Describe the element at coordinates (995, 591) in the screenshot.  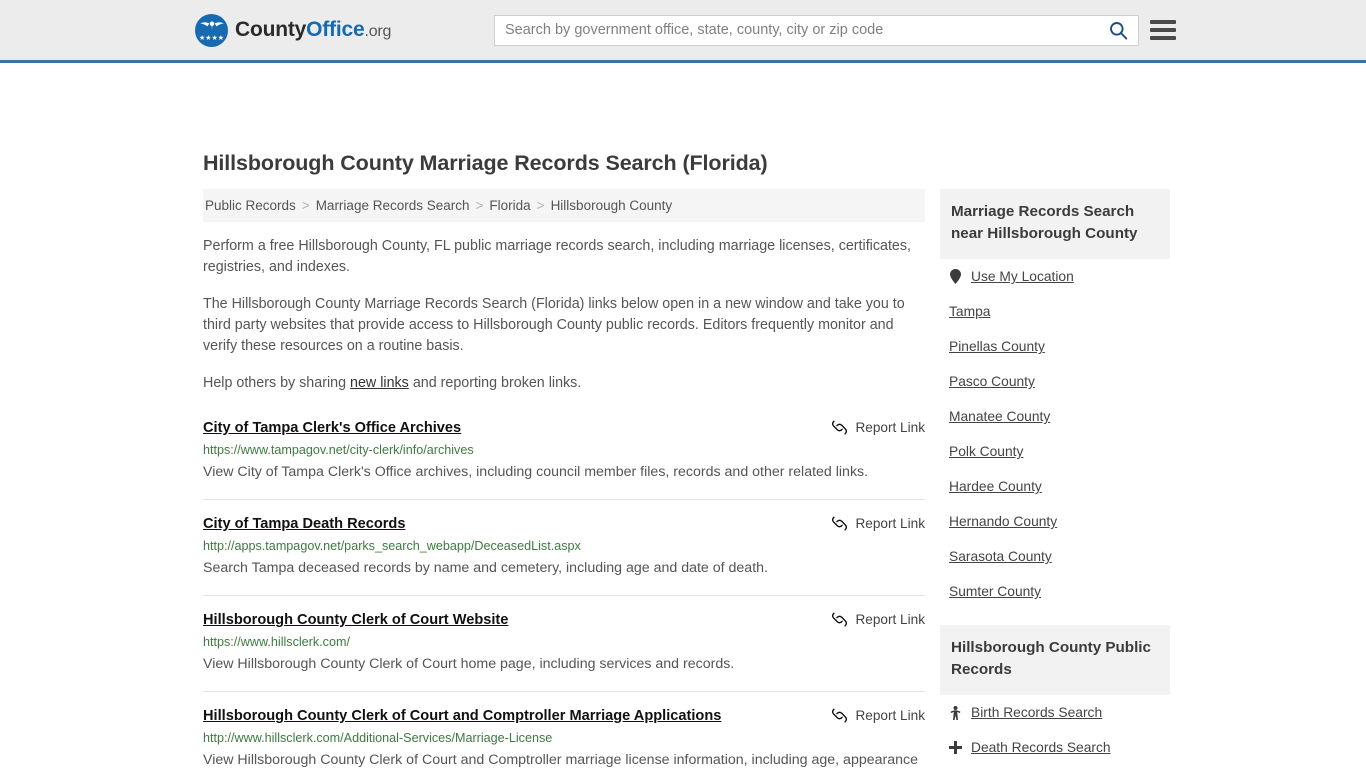
I see `sidebar-item-label: Sumter County` at that location.